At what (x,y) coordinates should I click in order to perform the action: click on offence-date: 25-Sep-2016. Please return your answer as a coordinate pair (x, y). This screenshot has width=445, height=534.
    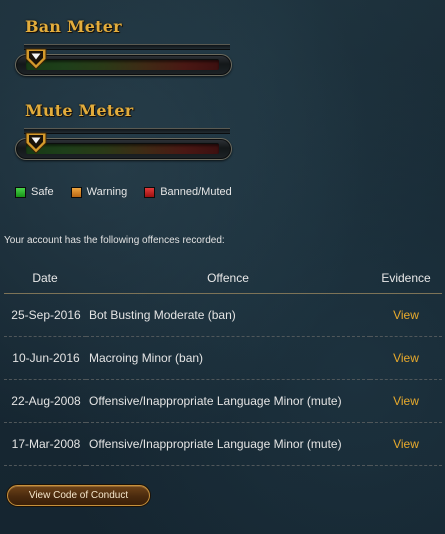
    Looking at the image, I should click on (45, 315).